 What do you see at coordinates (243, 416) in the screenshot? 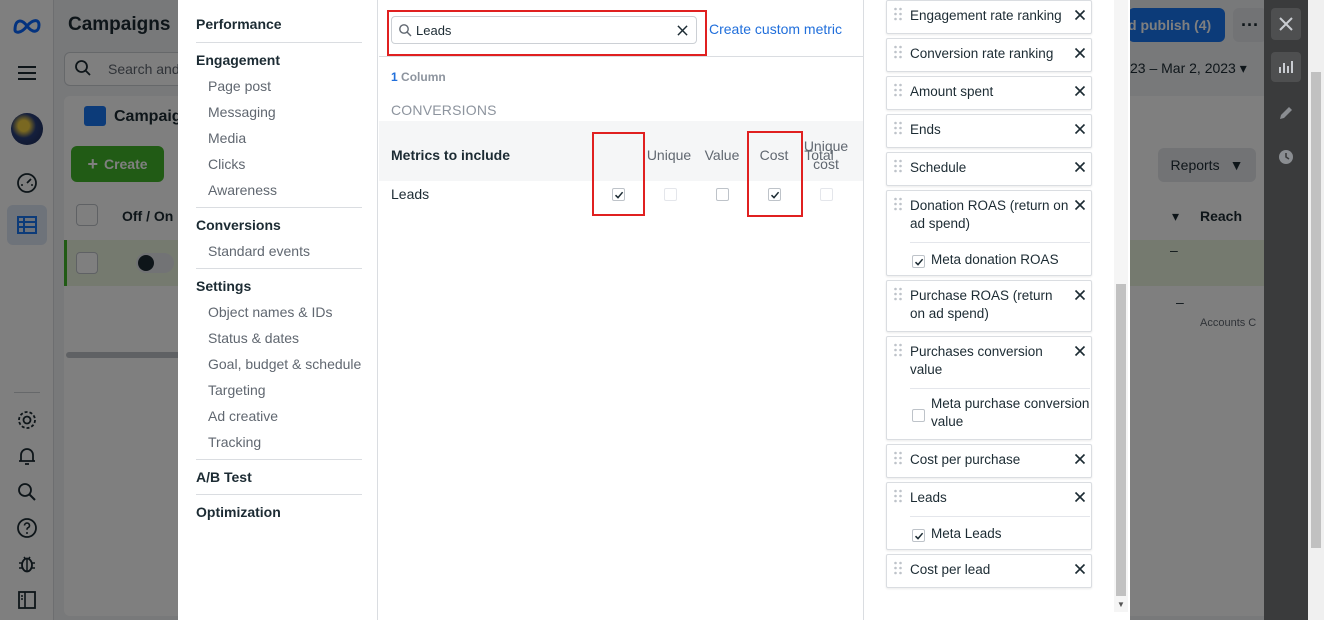
I see `subcategory-ad-creative: Ad creative` at bounding box center [243, 416].